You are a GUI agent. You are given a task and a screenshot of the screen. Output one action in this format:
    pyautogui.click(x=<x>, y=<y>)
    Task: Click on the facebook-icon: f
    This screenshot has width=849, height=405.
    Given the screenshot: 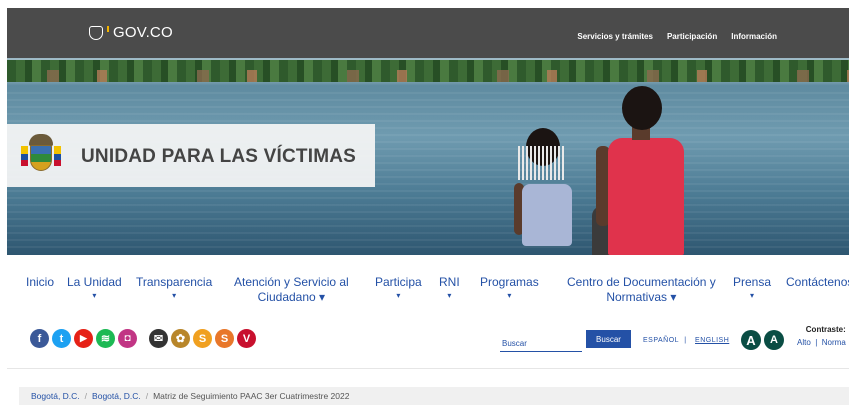 What is the action you would take?
    pyautogui.click(x=39, y=338)
    